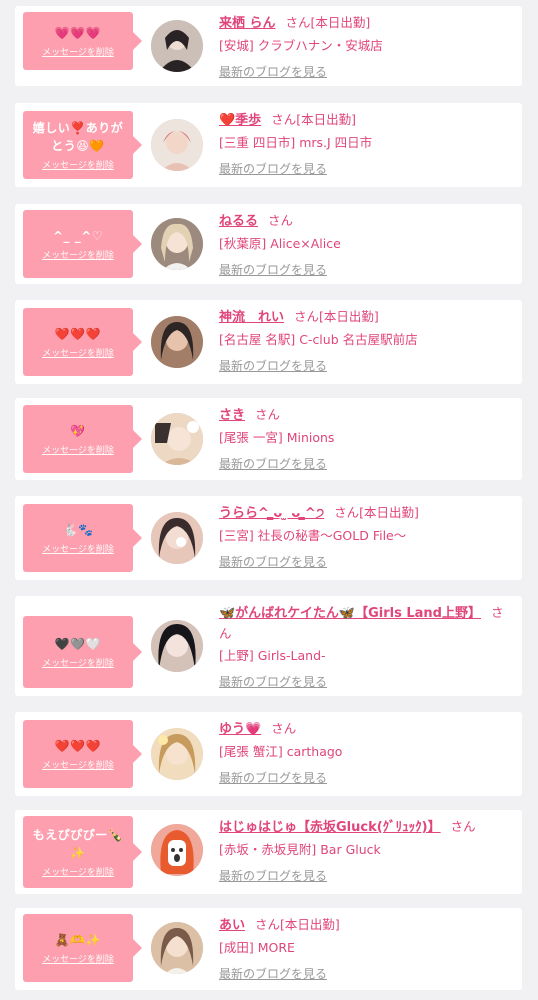 This screenshot has width=538, height=1000. I want to click on name-link: ゆう💗, so click(240, 729).